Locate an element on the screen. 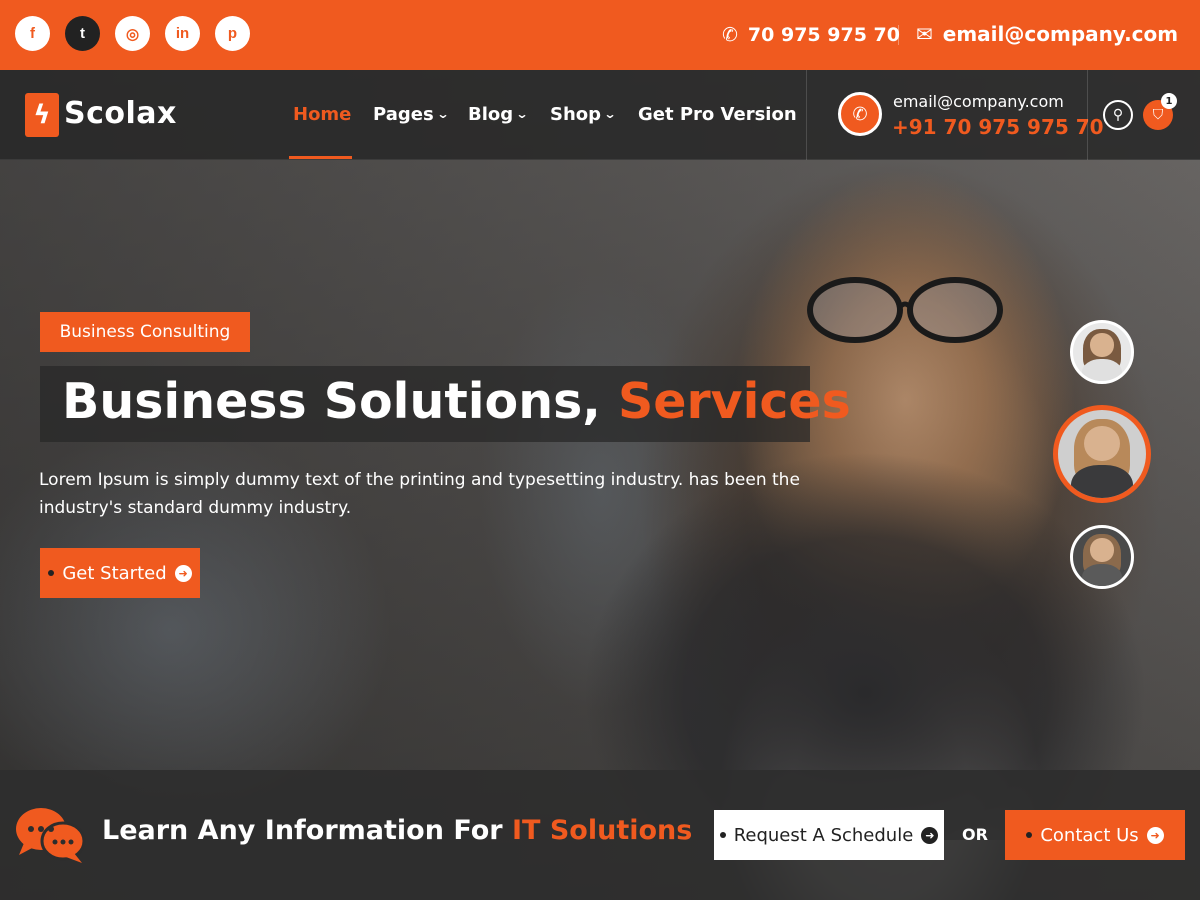 The width and height of the screenshot is (1200, 900). nav-get-pro-label: Get Pro Version is located at coordinates (717, 114).